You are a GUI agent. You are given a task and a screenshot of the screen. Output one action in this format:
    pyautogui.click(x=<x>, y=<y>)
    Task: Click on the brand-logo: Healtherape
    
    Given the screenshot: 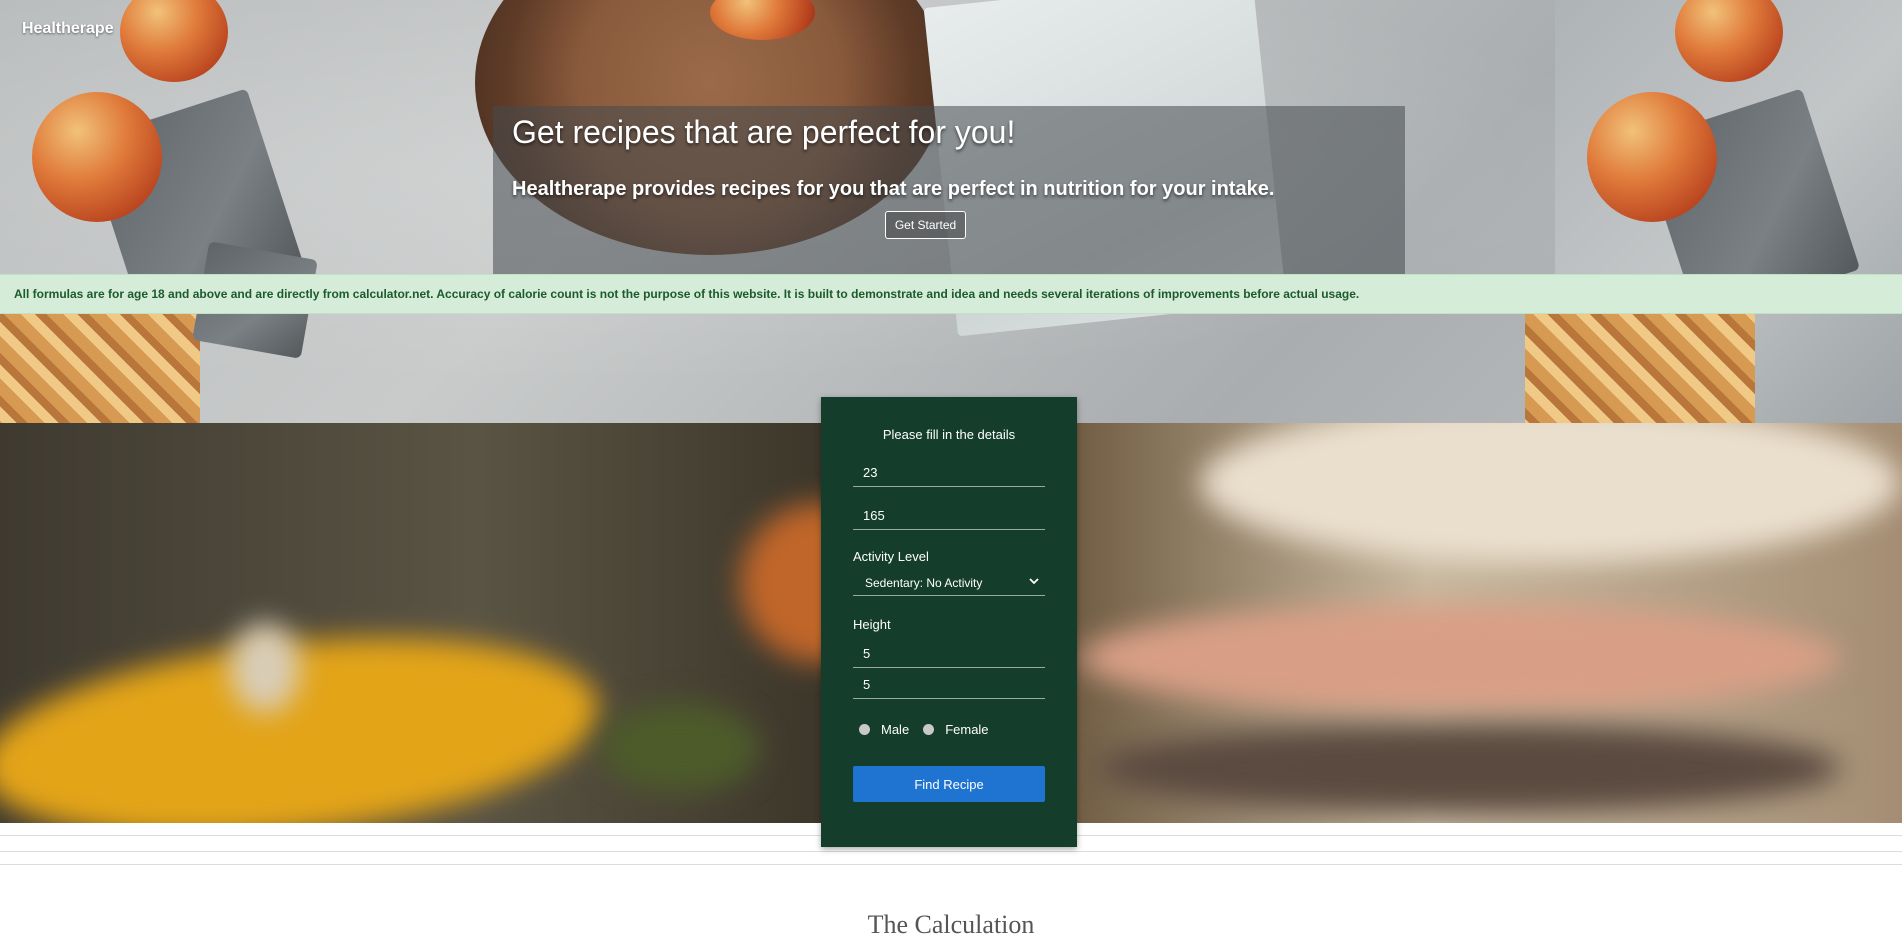 What is the action you would take?
    pyautogui.click(x=68, y=29)
    